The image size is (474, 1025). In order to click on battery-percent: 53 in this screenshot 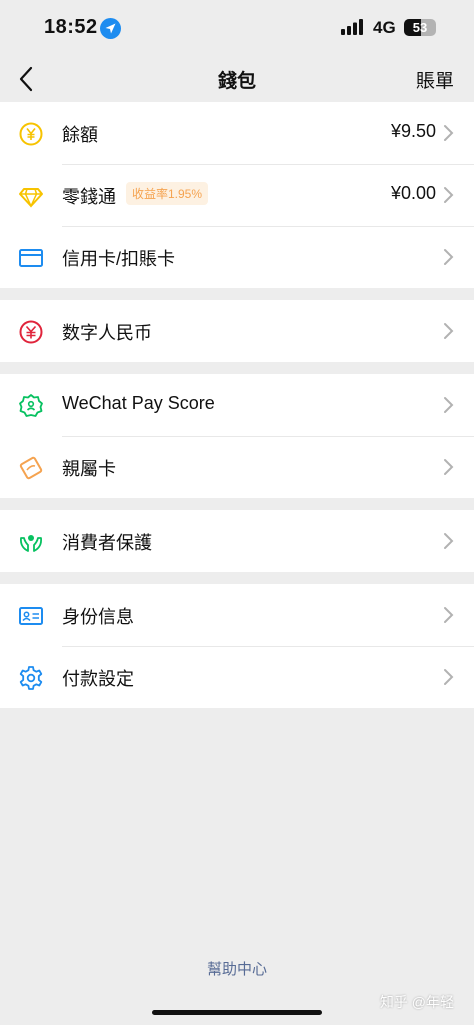, I will do `click(420, 27)`.